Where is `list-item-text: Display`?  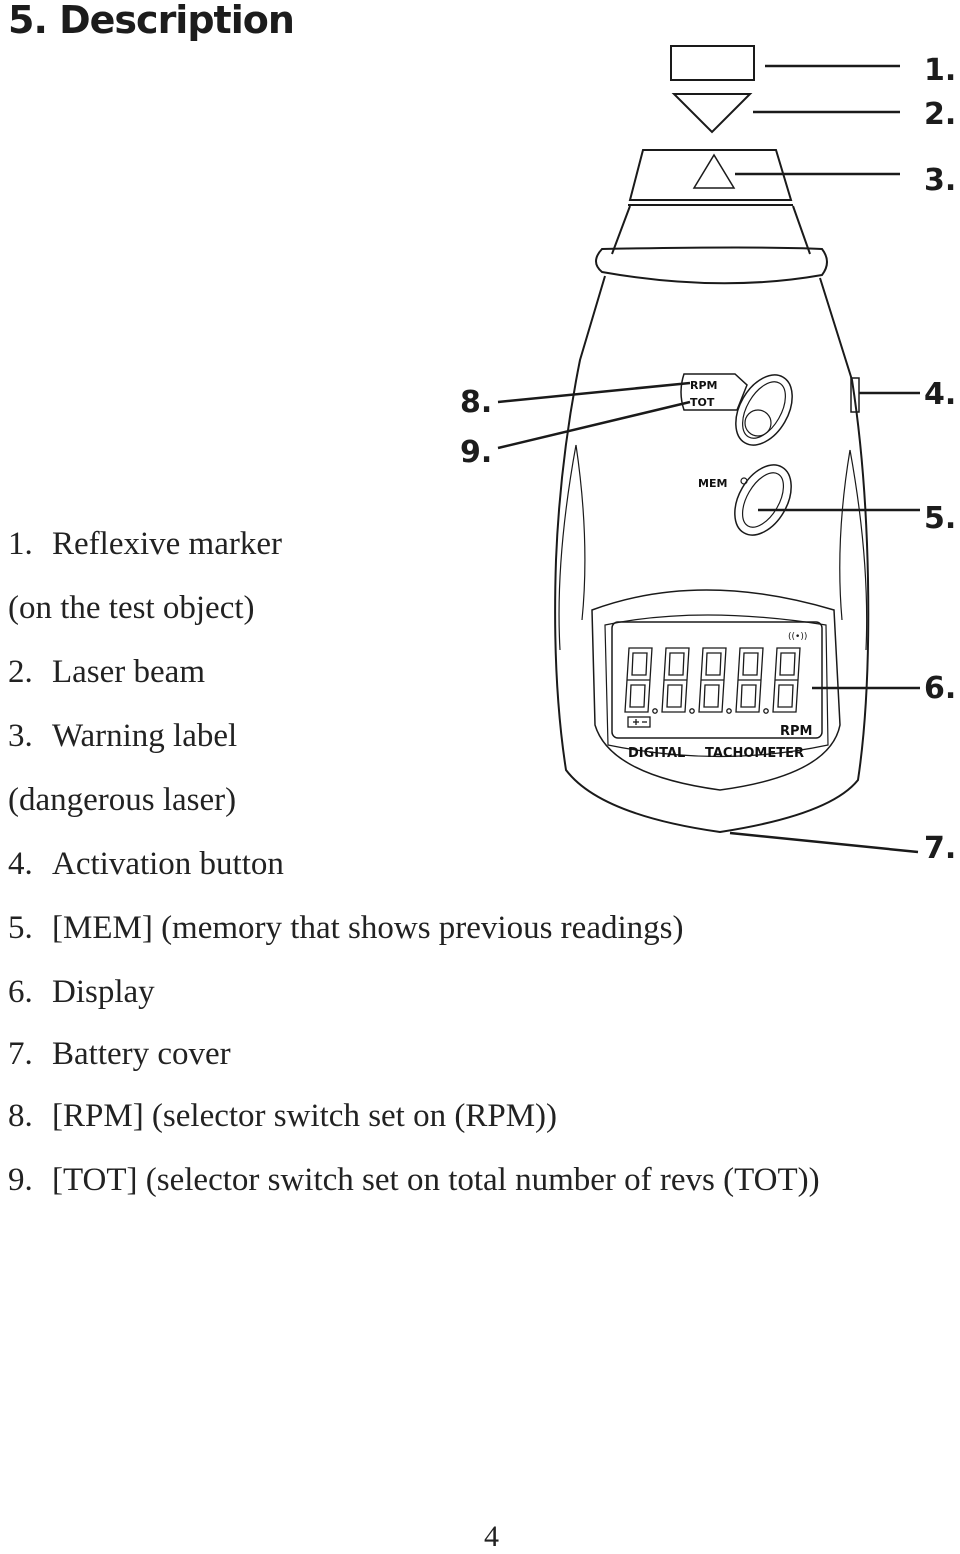 list-item-text: Display is located at coordinates (103, 992).